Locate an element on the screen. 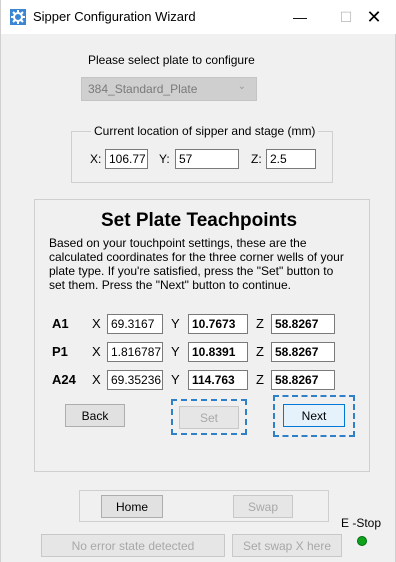  estop-status-indicator is located at coordinates (362, 541).